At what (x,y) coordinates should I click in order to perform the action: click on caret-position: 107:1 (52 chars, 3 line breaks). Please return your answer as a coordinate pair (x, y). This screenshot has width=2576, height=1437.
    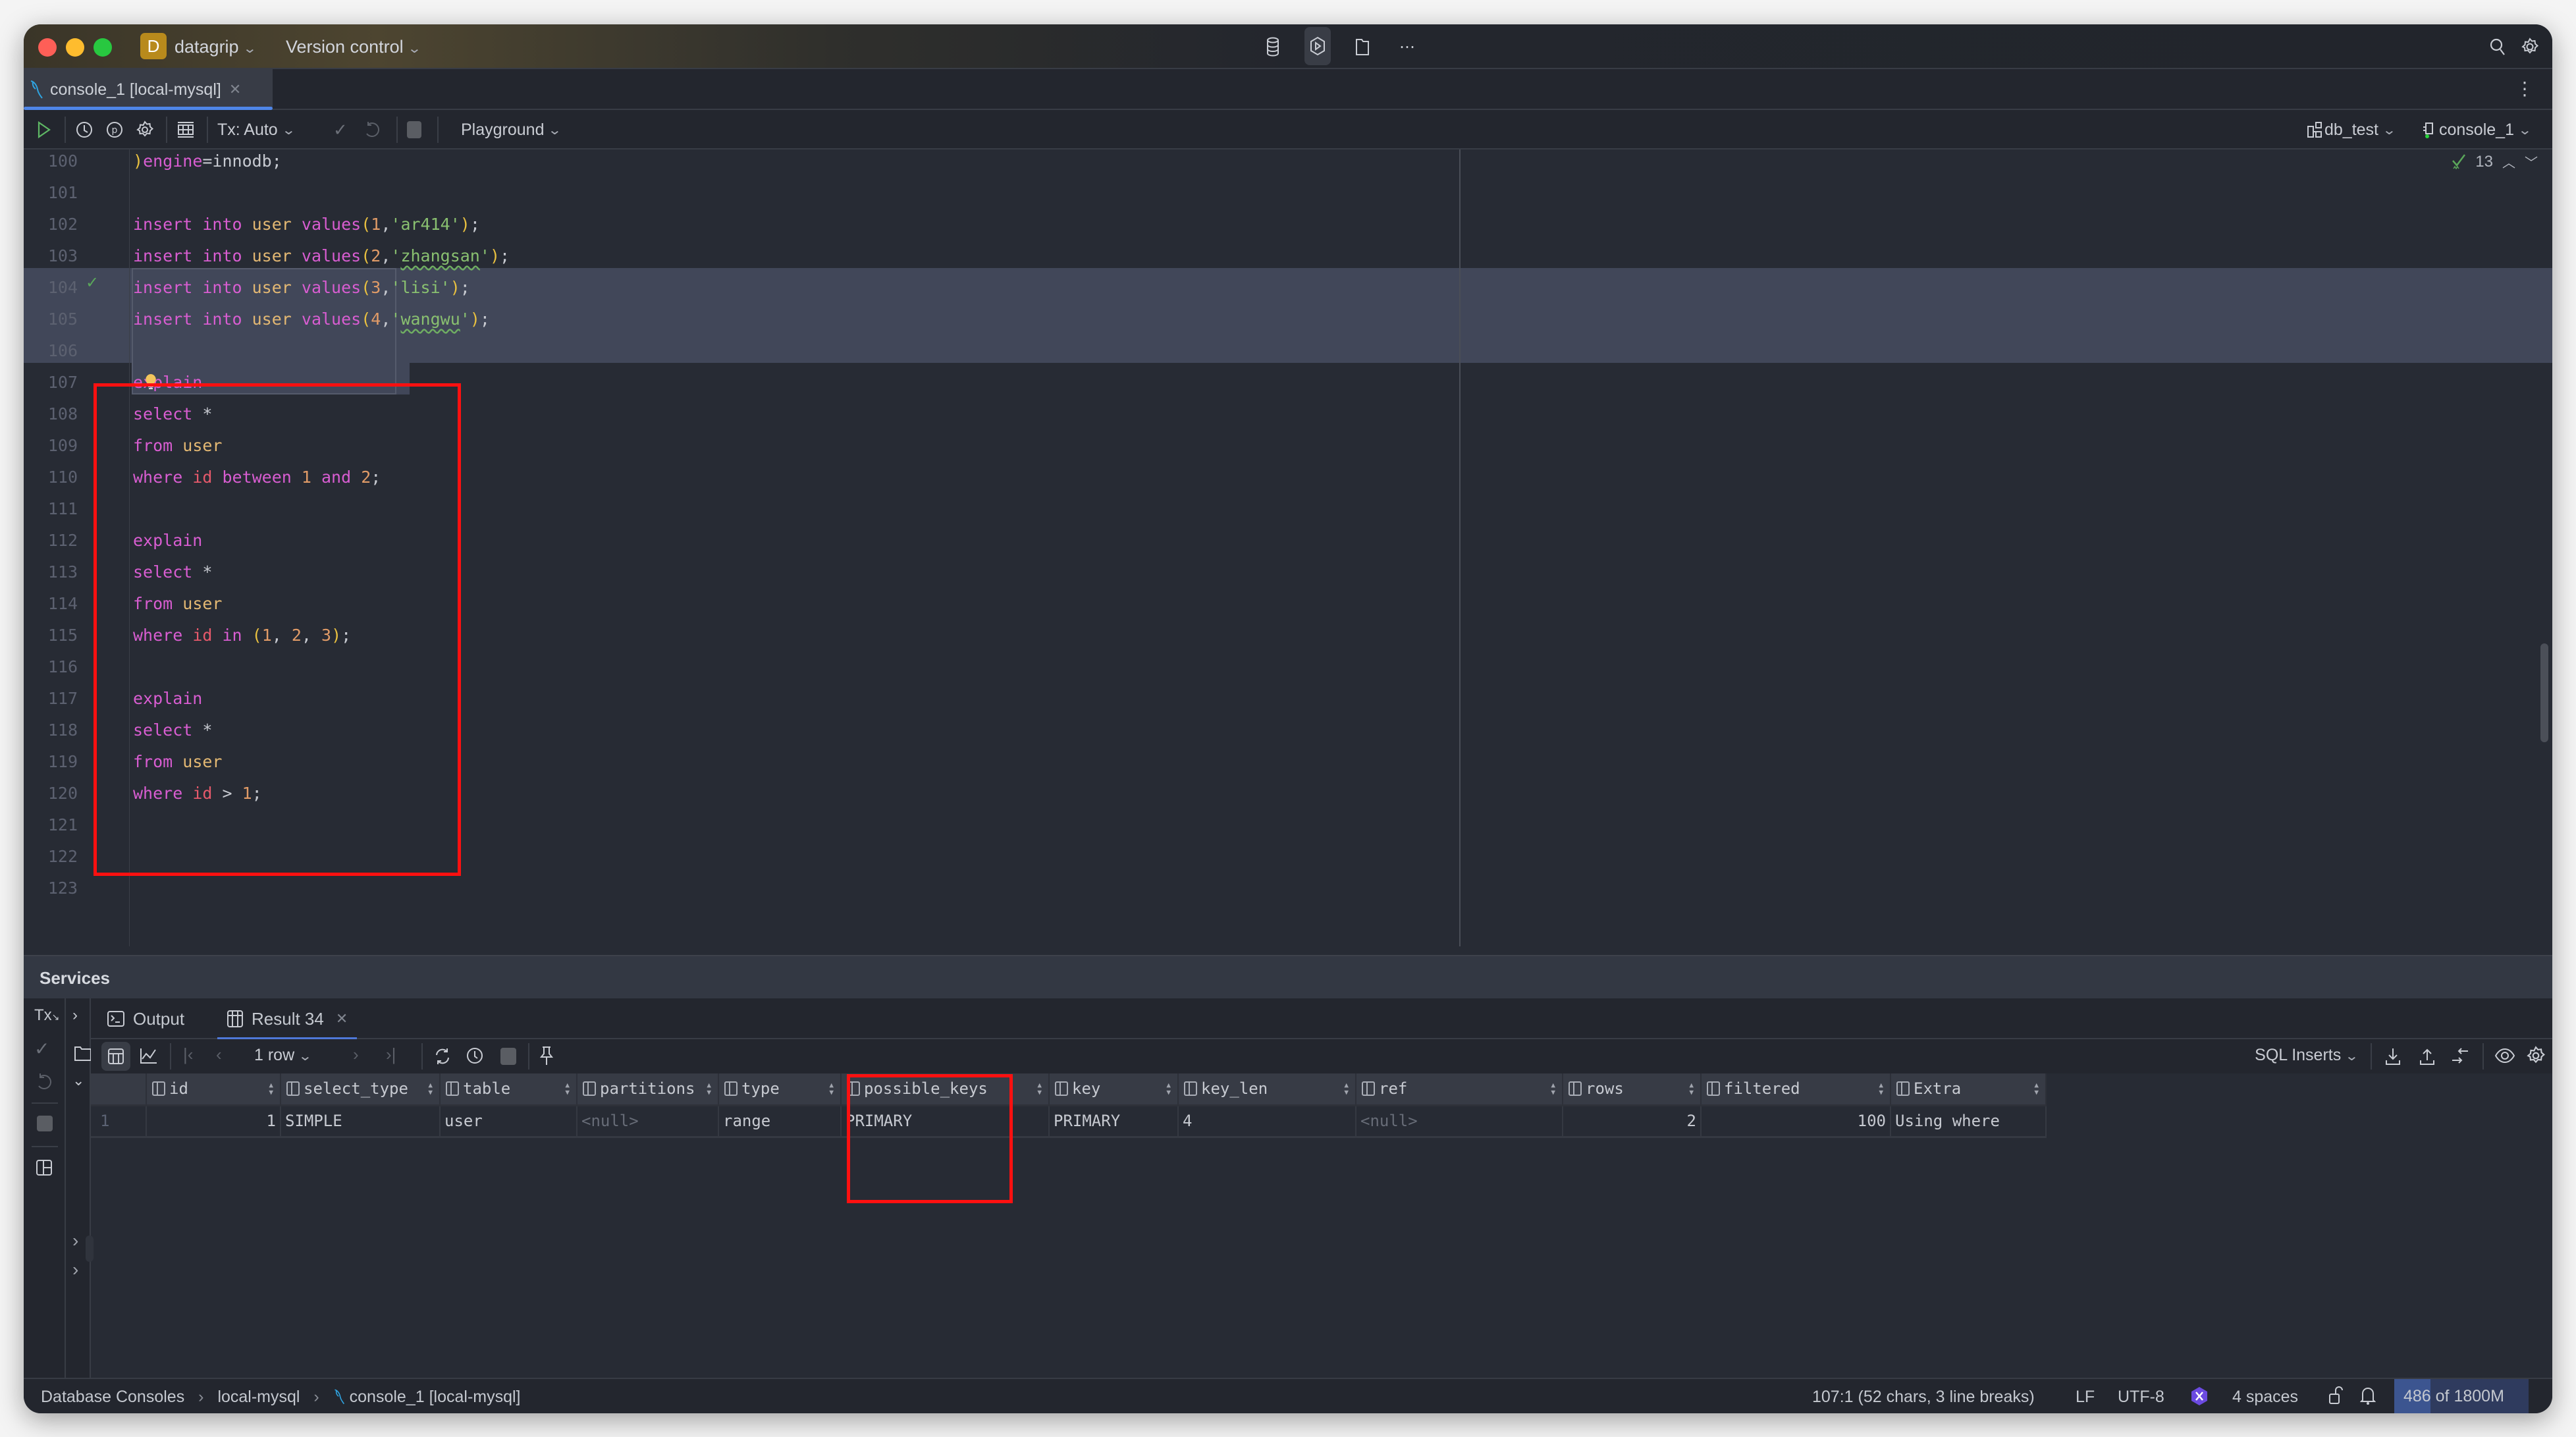
    Looking at the image, I should click on (1923, 1397).